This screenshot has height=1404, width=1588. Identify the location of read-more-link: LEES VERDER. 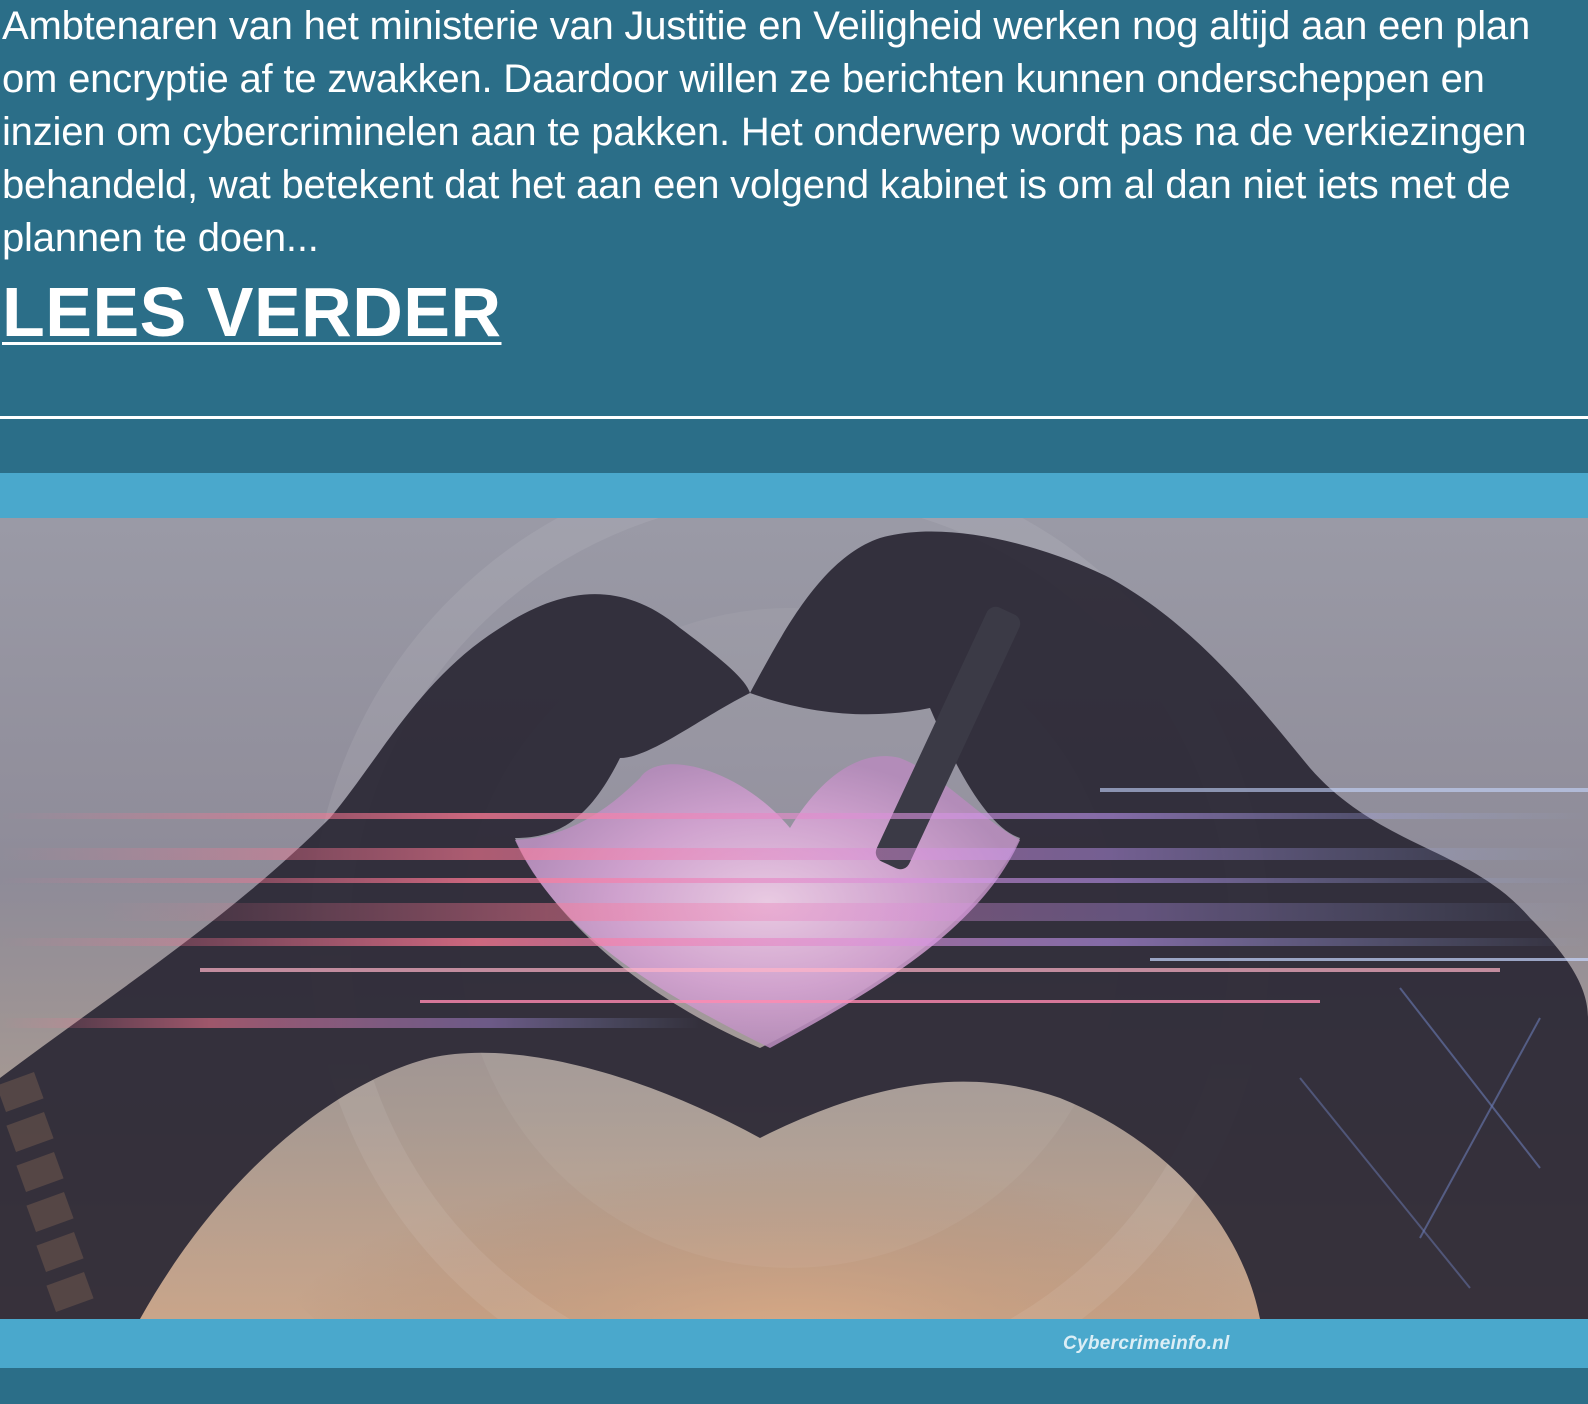
(252, 312).